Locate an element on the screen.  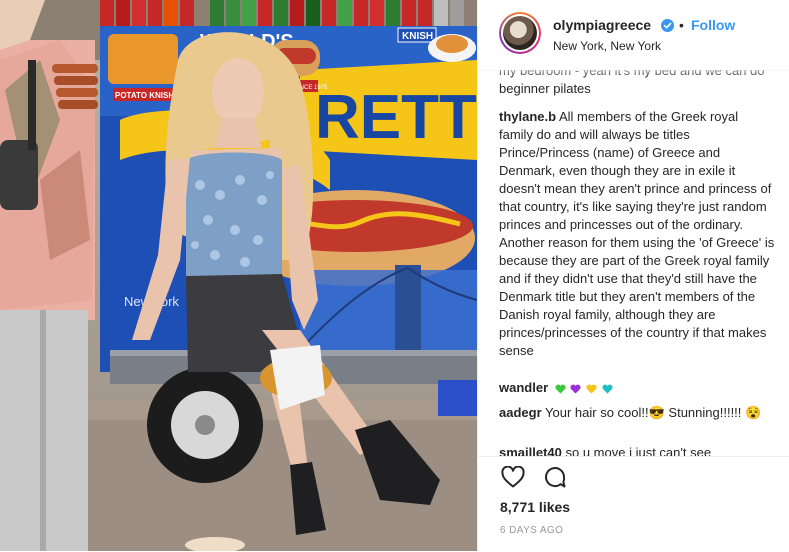
heart-emojis is located at coordinates (584, 390).